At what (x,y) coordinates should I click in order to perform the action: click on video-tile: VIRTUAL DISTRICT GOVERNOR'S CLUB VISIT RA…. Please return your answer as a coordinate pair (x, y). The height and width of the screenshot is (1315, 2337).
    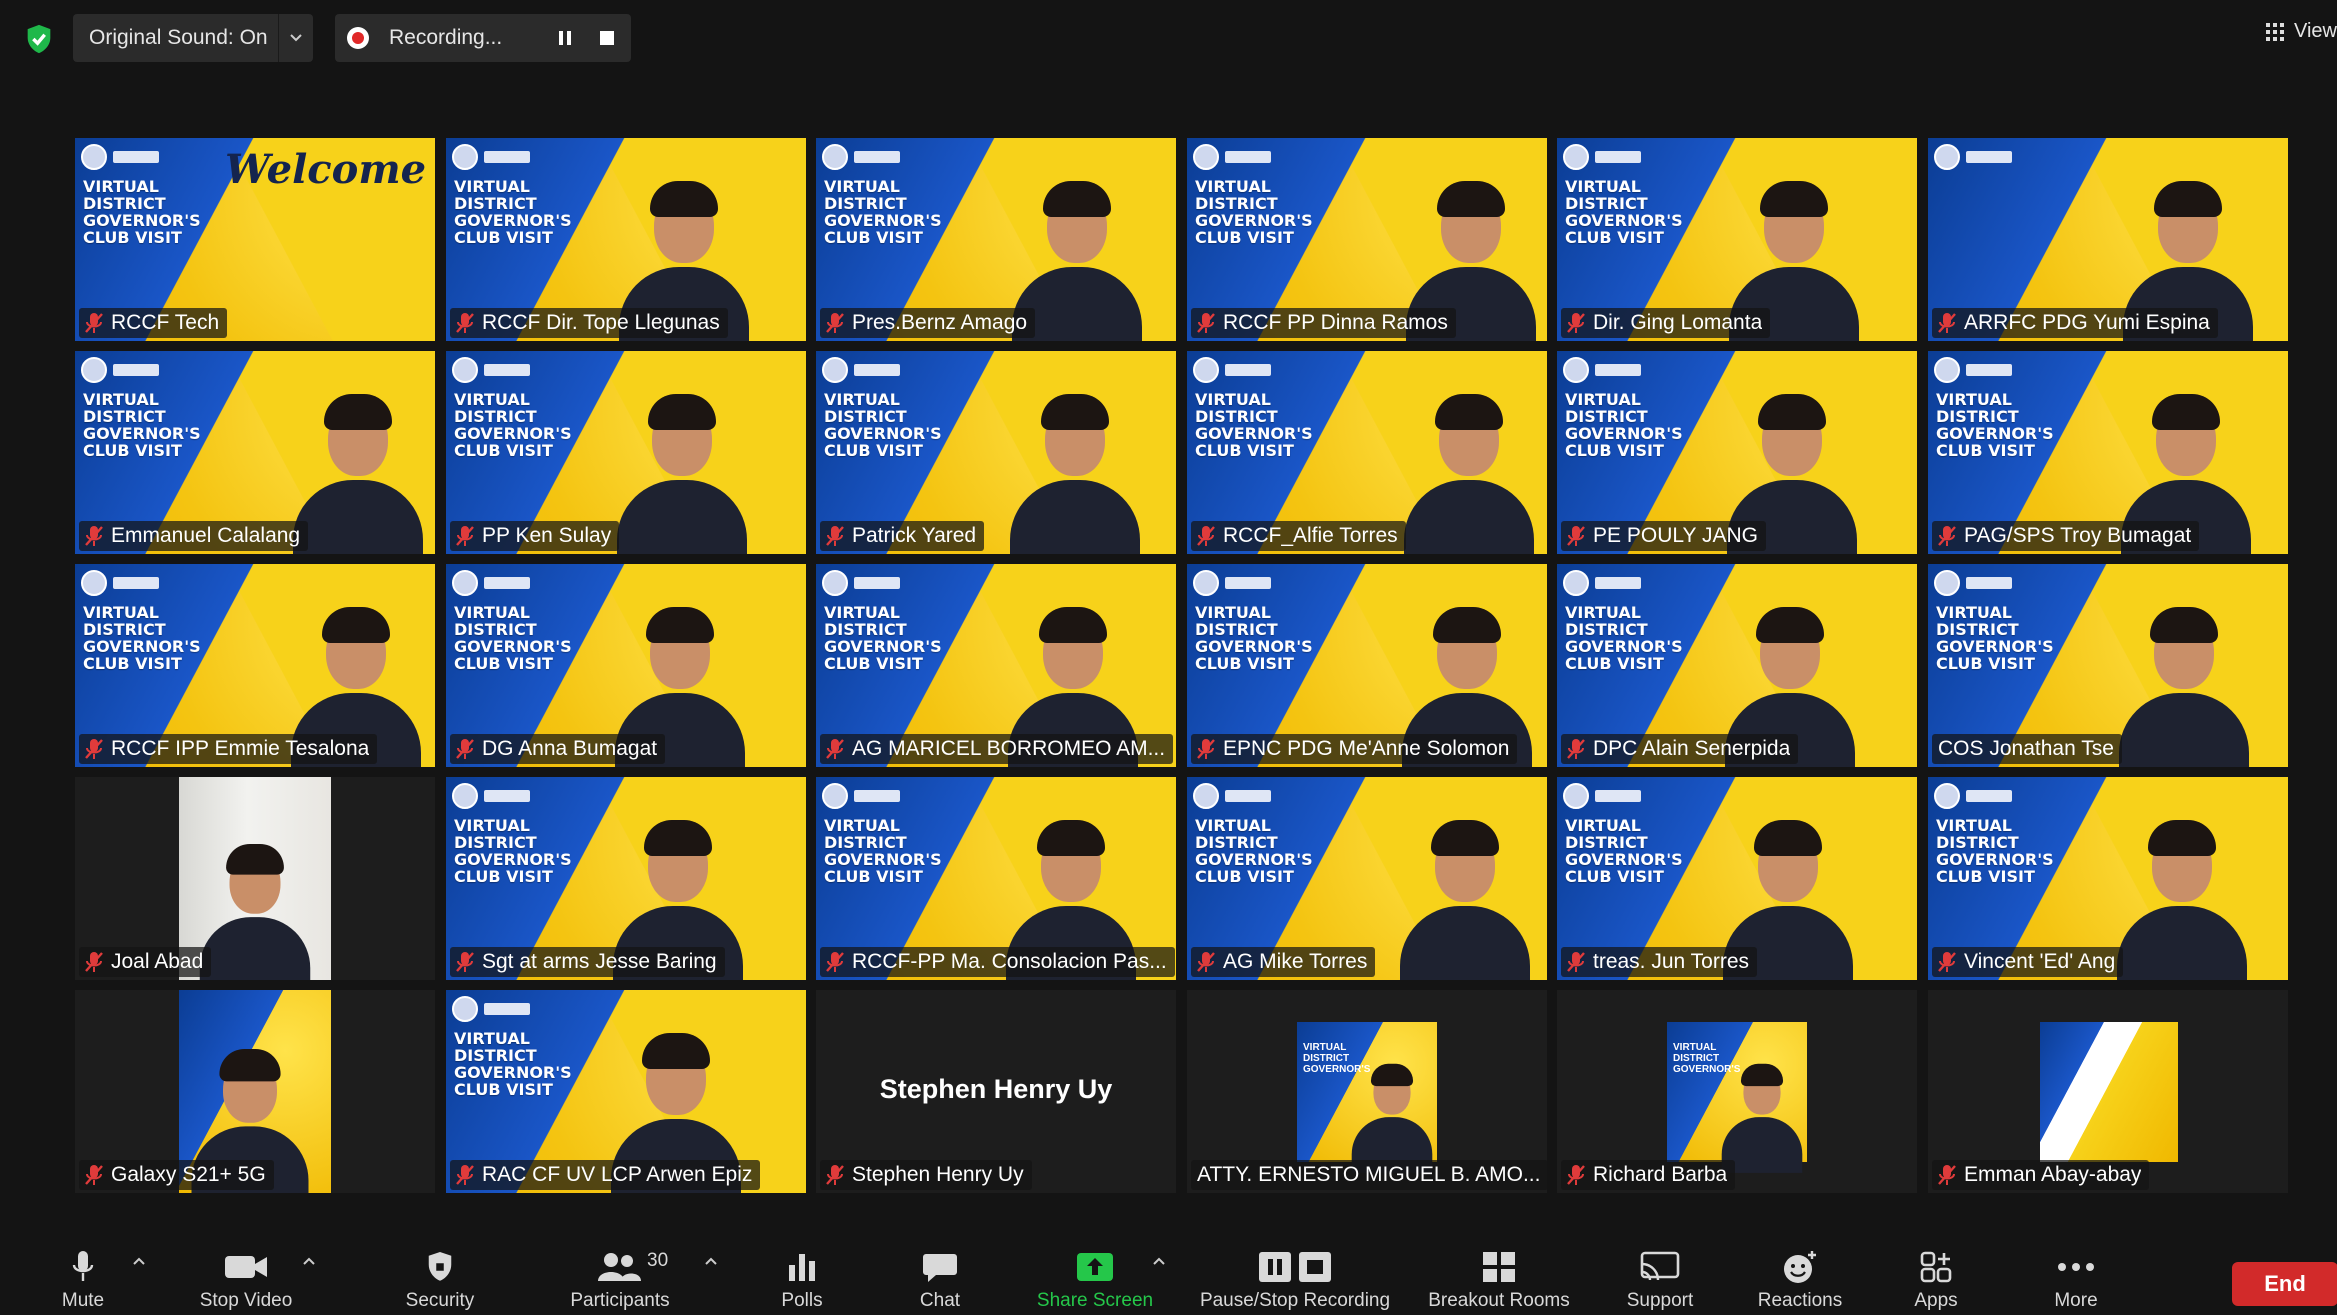
    Looking at the image, I should click on (626, 1091).